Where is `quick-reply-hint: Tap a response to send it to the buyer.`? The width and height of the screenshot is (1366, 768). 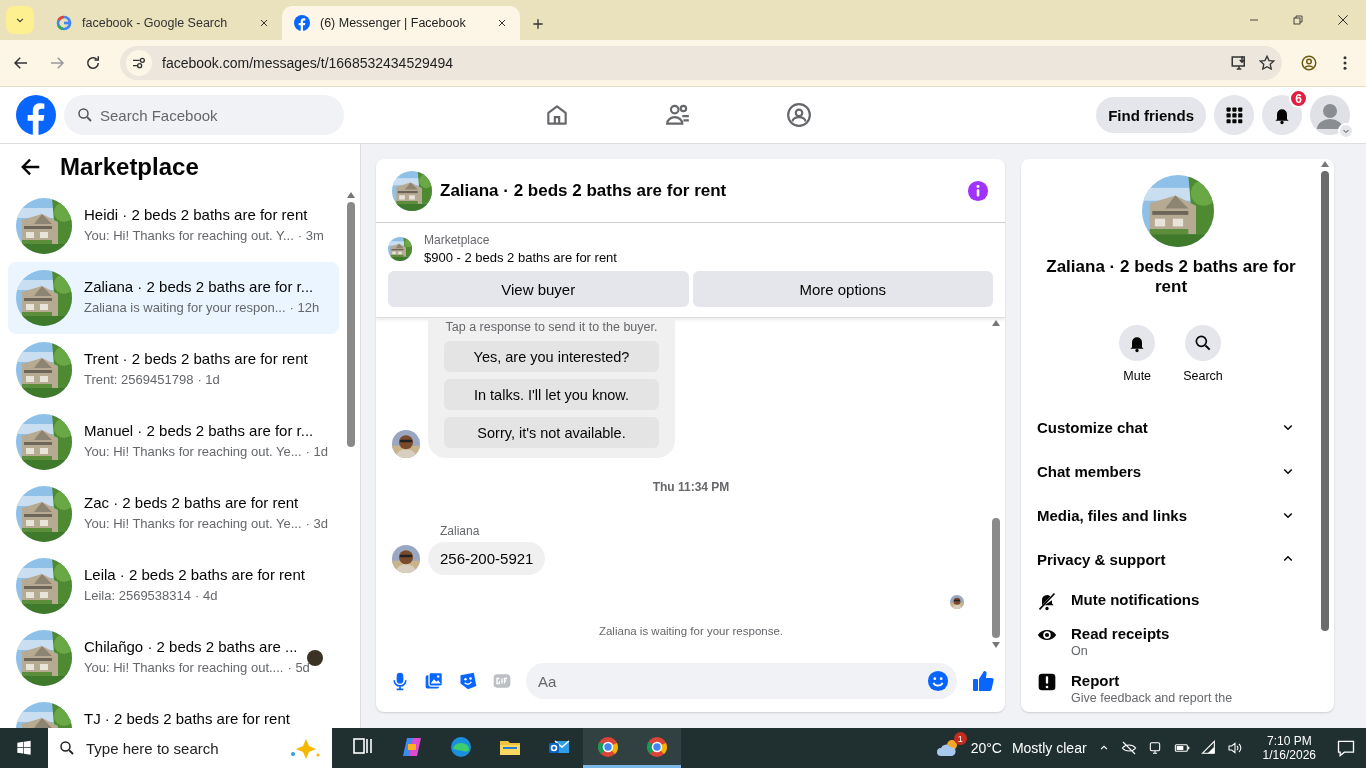
quick-reply-hint: Tap a response to send it to the buyer. is located at coordinates (551, 327).